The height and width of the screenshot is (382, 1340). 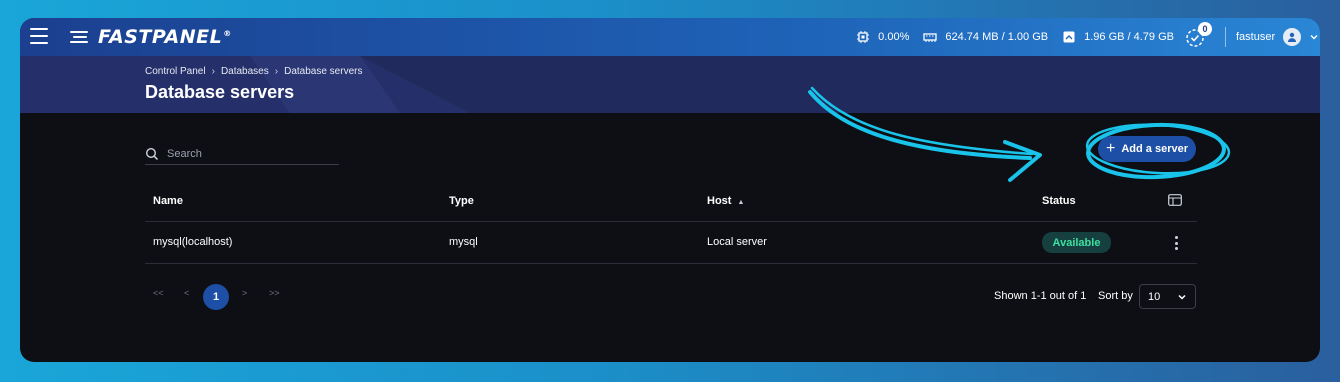 I want to click on table-row-divider, so click(x=671, y=263).